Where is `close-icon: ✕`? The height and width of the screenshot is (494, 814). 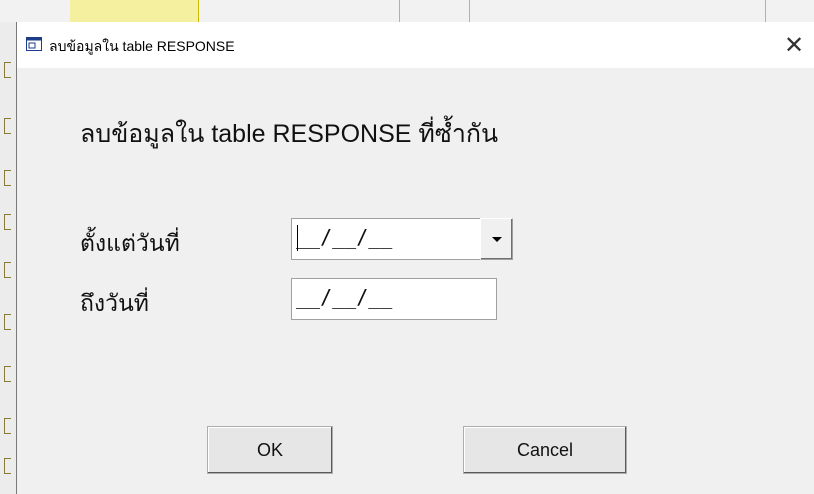
close-icon: ✕ is located at coordinates (794, 45).